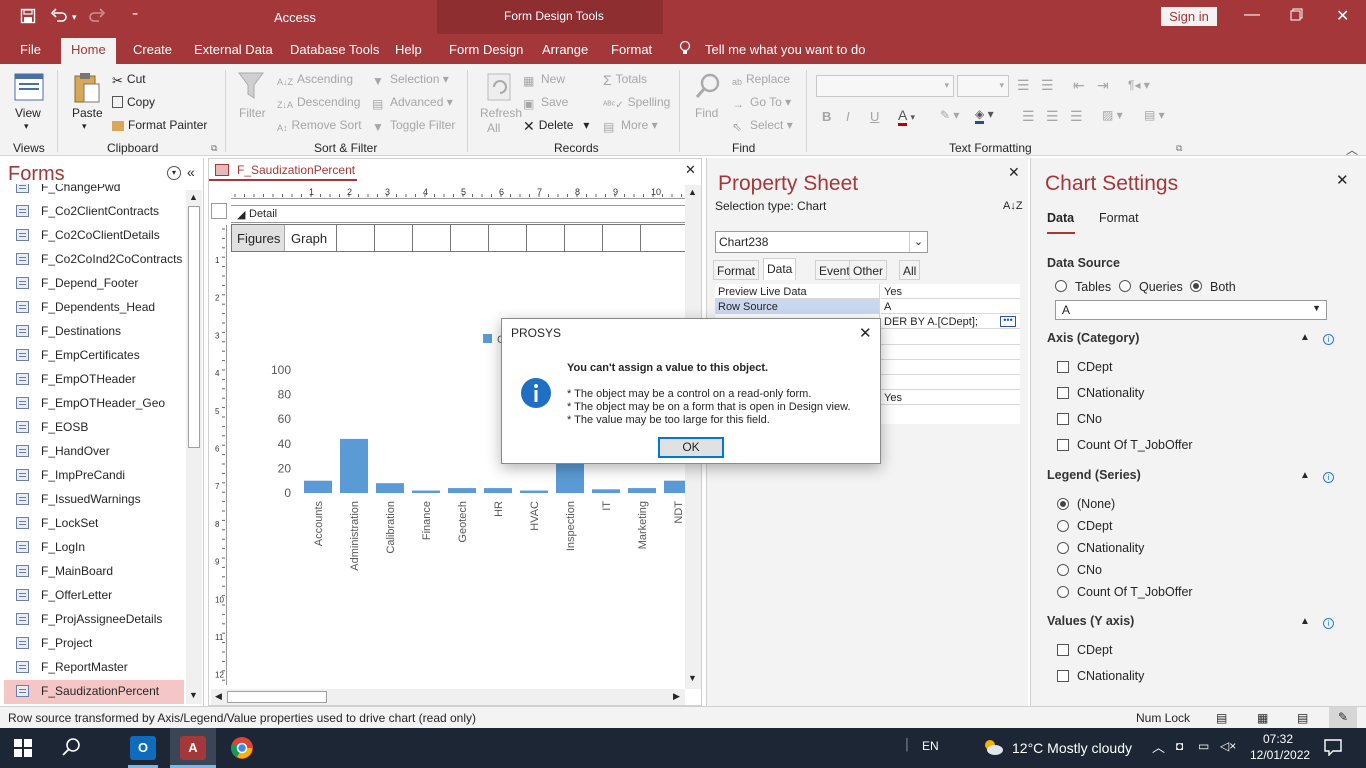  I want to click on collapse-values-icon: ▲, so click(1305, 621).